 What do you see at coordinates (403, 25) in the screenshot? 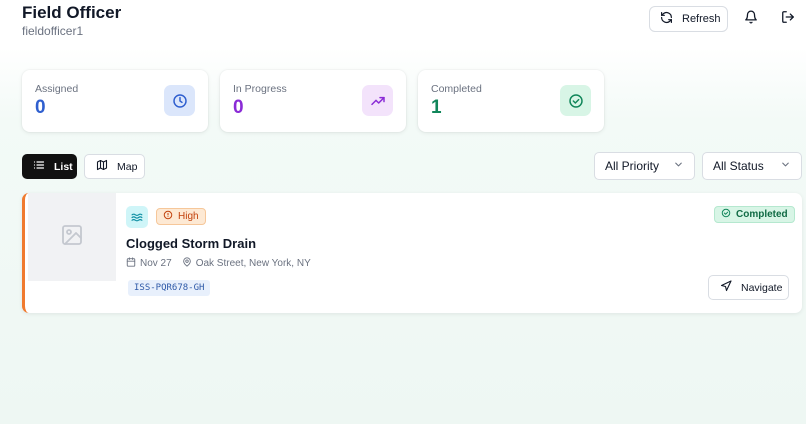
I see `app-header: Field Officer fieldofficer1 Refresh` at bounding box center [403, 25].